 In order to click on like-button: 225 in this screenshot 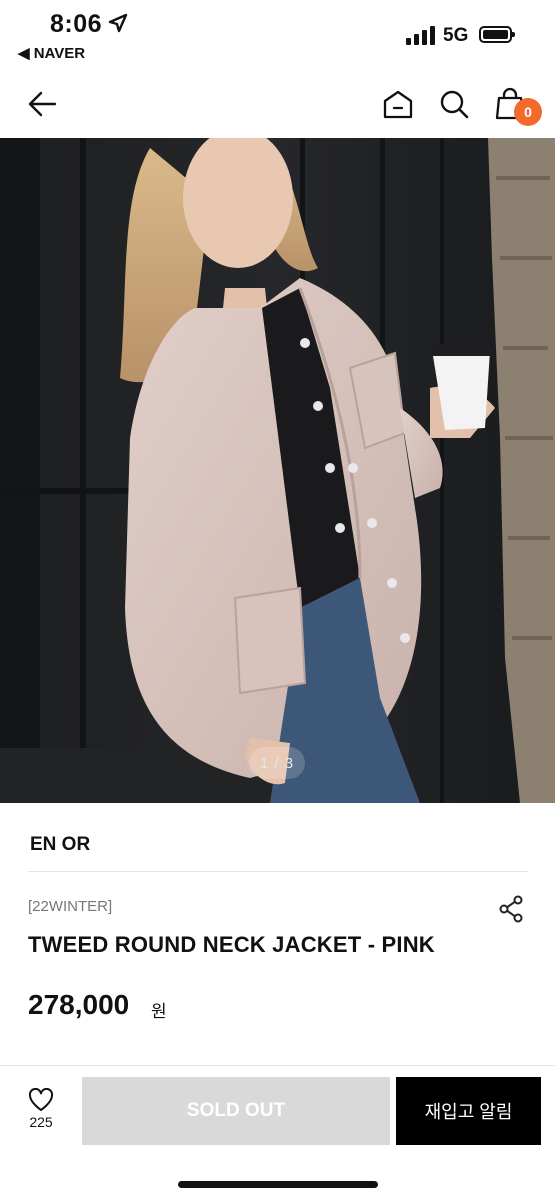, I will do `click(41, 1114)`.